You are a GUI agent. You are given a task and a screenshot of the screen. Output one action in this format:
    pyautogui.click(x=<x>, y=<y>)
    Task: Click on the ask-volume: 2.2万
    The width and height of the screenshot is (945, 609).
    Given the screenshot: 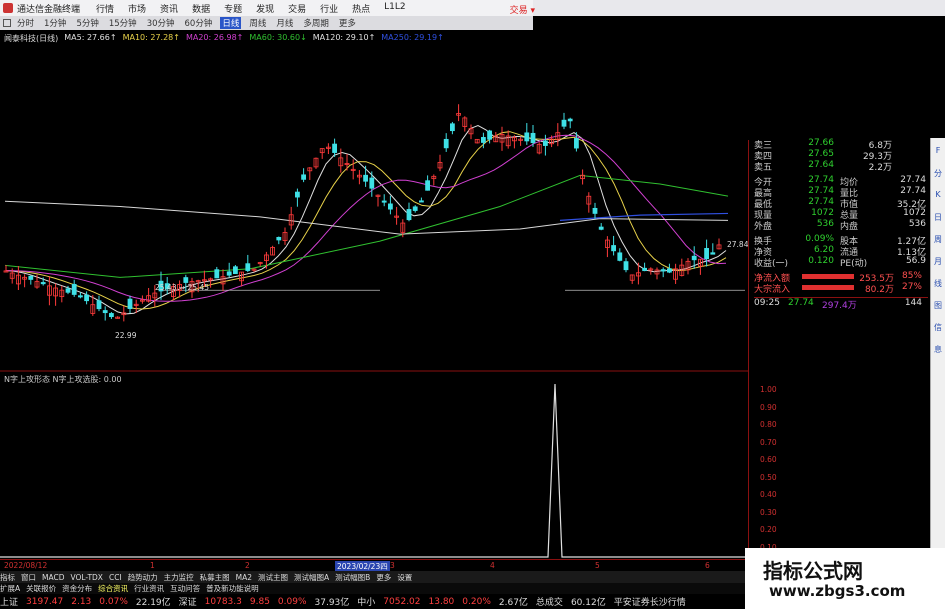 What is the action you would take?
    pyautogui.click(x=880, y=168)
    